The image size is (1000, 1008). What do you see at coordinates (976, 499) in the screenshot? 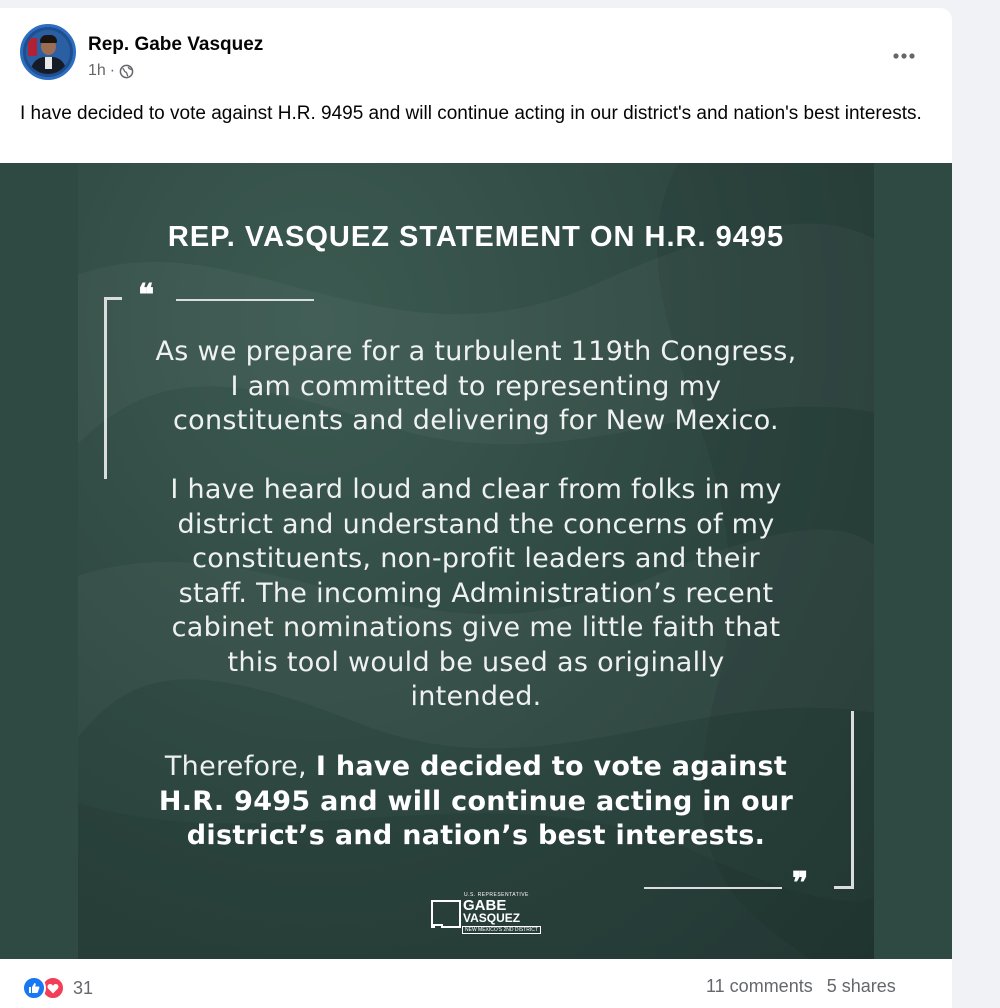
I see `page-background` at bounding box center [976, 499].